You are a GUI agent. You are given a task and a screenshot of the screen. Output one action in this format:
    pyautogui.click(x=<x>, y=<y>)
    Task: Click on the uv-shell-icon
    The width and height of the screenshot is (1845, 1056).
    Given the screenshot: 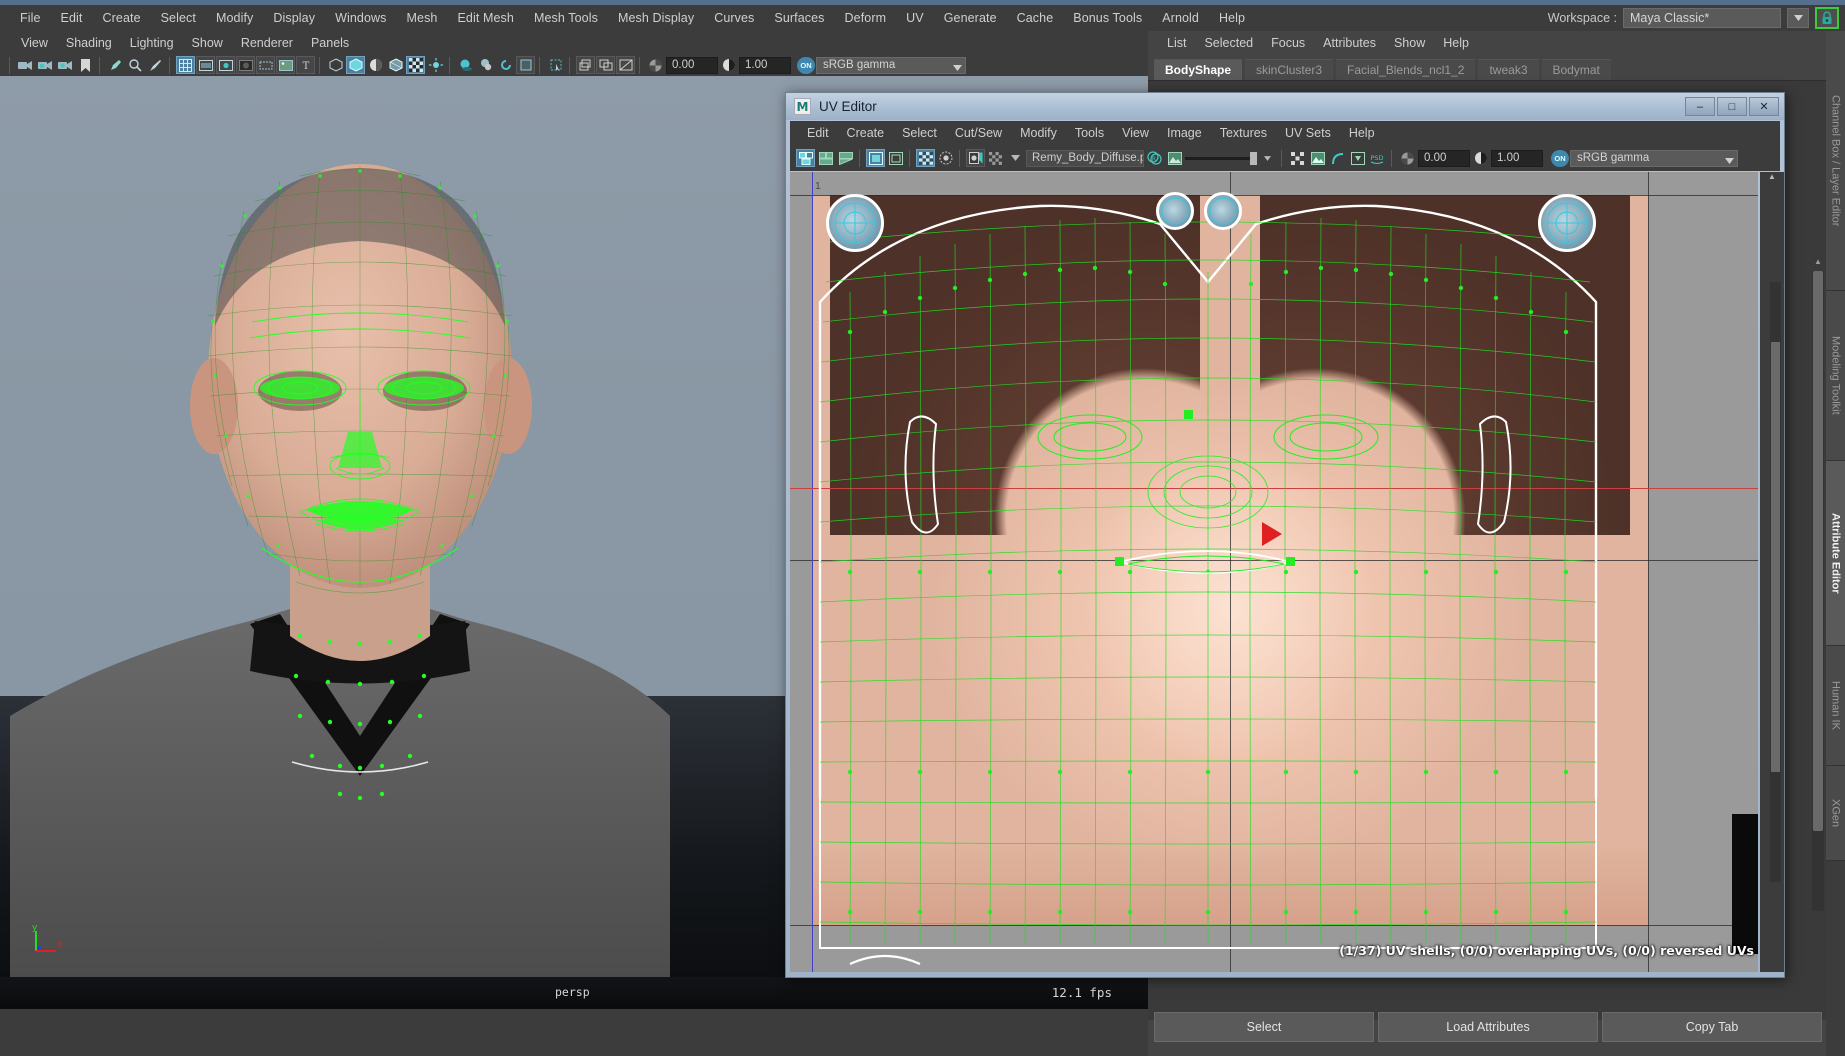 What is the action you would take?
    pyautogui.click(x=825, y=158)
    